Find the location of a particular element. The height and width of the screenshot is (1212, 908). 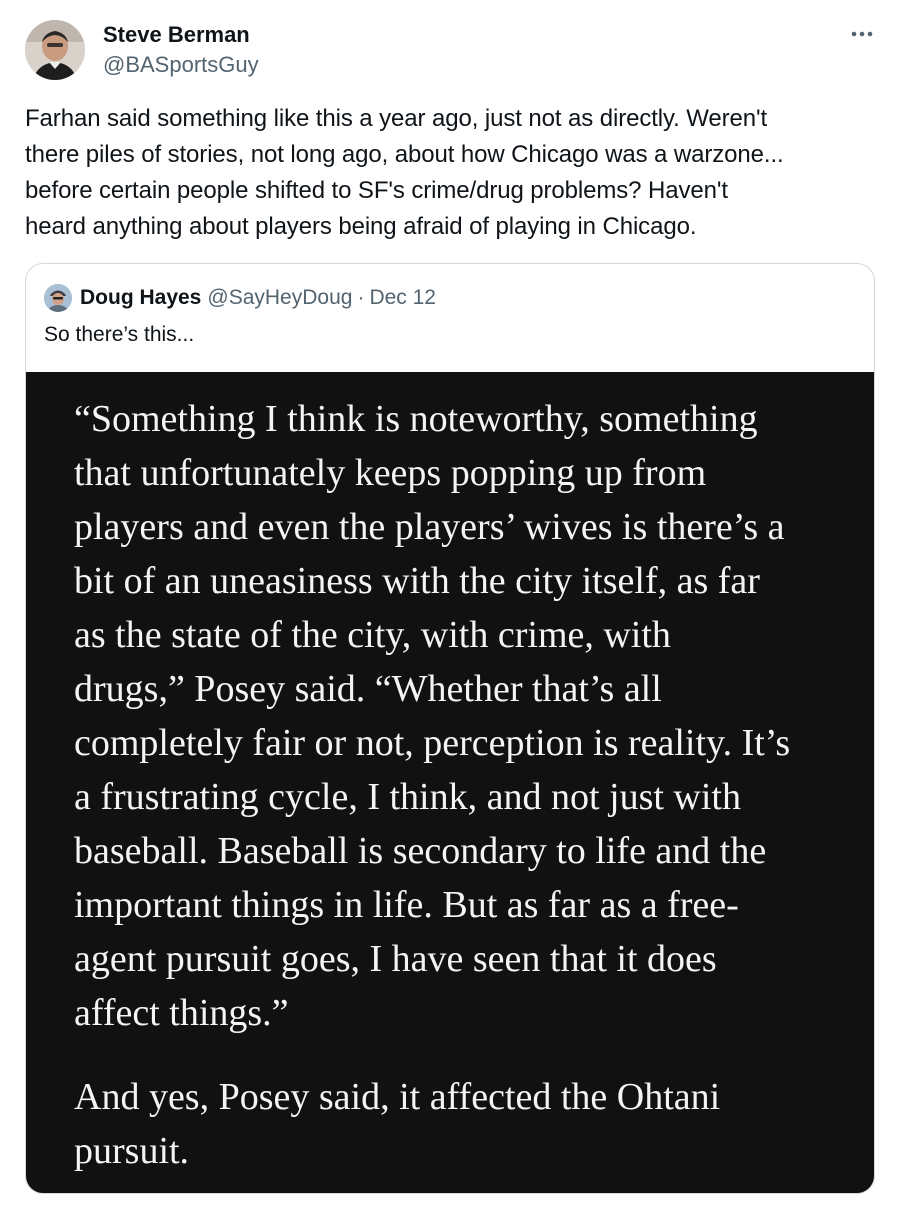

quoted-tweet-date: Dec 12 is located at coordinates (402, 297).